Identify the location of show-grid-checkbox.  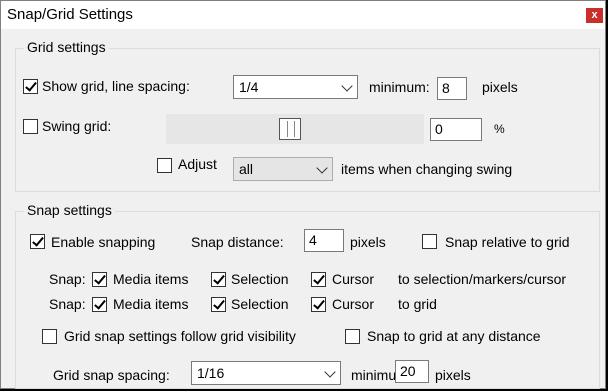
(30, 86).